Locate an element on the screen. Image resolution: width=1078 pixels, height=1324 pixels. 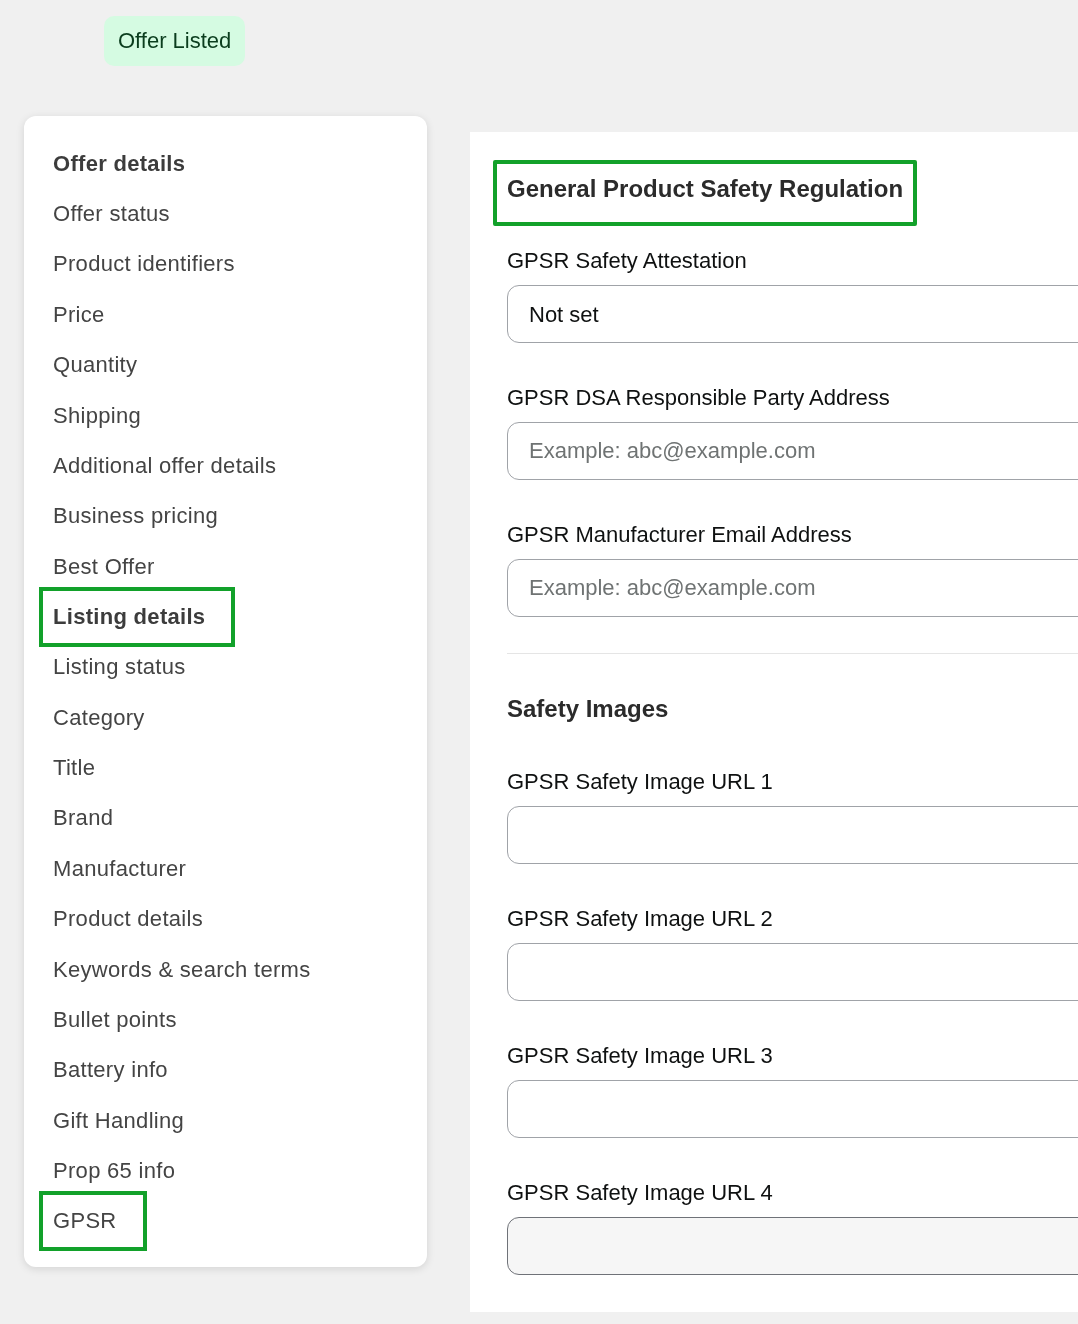
field-label: GPSR Manufacturer Email Address is located at coordinates (680, 535).